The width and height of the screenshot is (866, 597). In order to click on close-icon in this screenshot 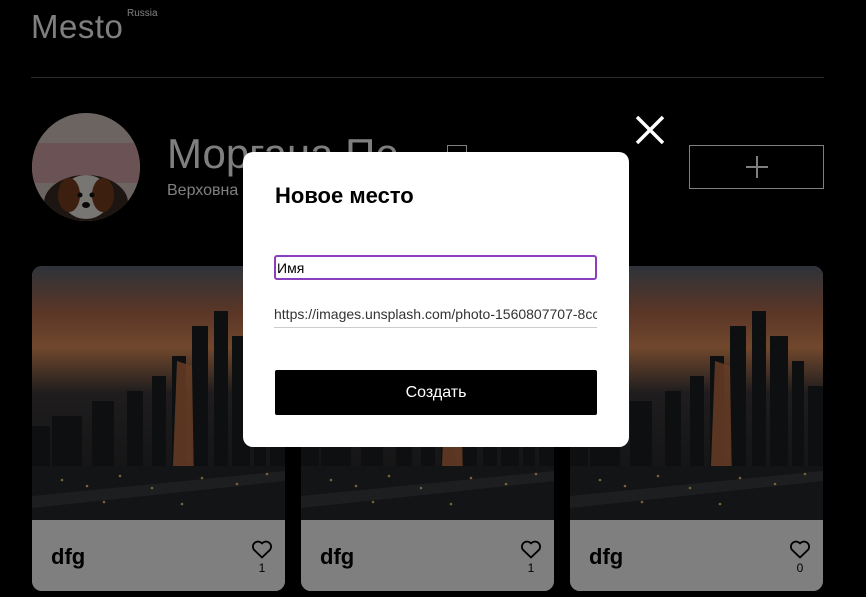, I will do `click(650, 130)`.